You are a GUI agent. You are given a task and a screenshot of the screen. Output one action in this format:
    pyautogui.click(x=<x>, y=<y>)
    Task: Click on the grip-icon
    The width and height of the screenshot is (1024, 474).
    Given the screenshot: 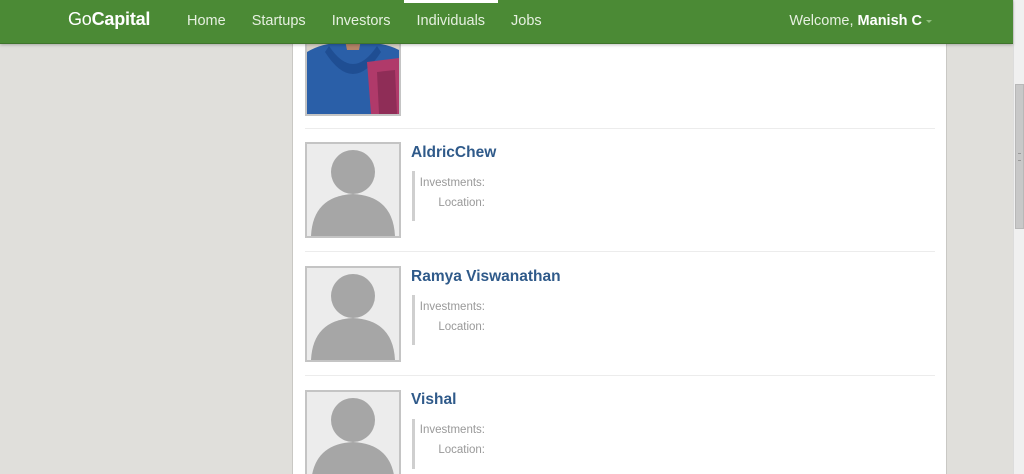 What is the action you would take?
    pyautogui.click(x=1019, y=157)
    